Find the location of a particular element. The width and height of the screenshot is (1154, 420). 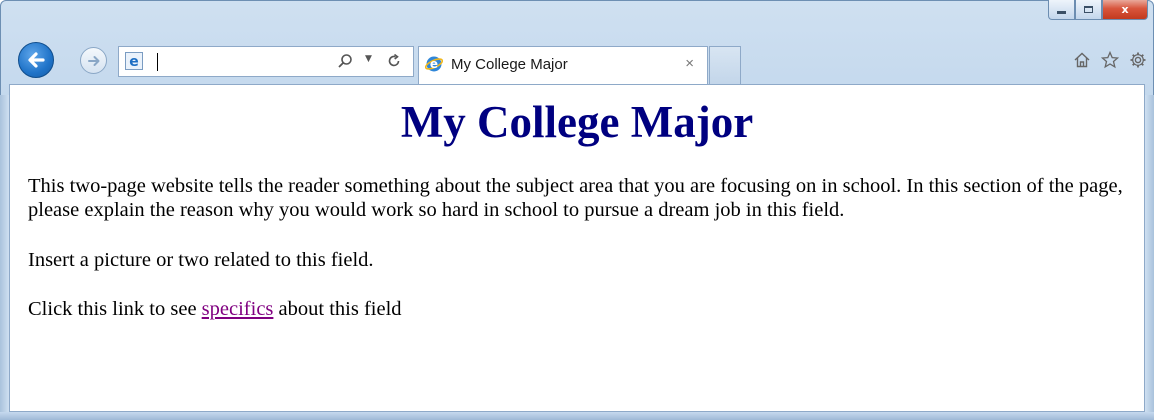

favorites-button is located at coordinates (1110, 60).